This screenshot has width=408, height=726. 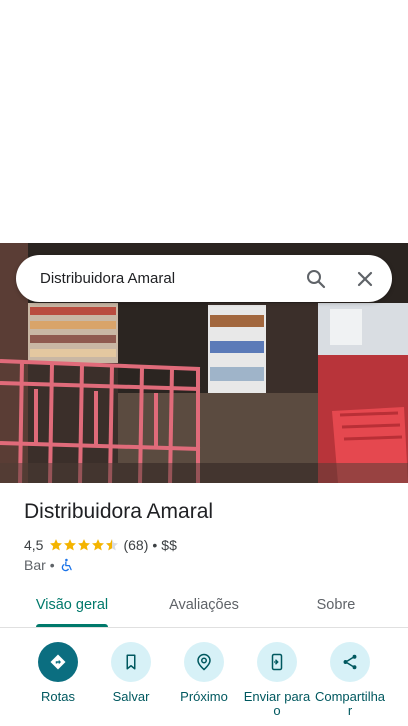 I want to click on star-rating, so click(x=84, y=545).